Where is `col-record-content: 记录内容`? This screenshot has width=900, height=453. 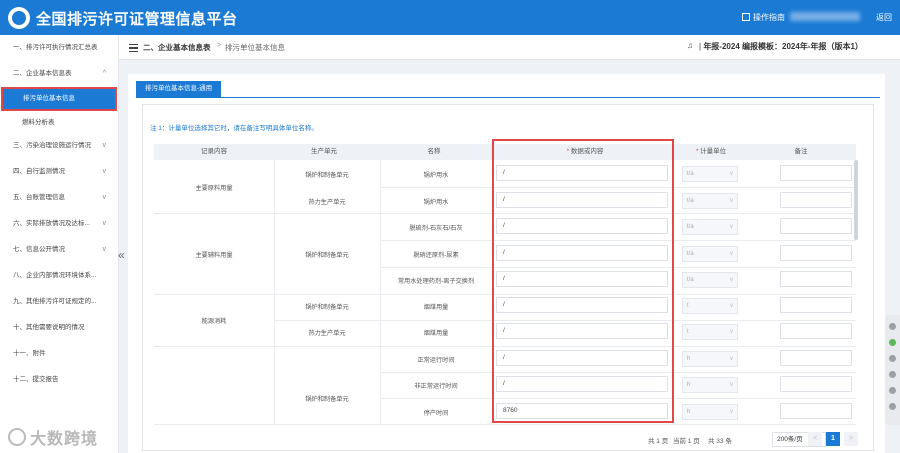 col-record-content: 记录内容 is located at coordinates (214, 151).